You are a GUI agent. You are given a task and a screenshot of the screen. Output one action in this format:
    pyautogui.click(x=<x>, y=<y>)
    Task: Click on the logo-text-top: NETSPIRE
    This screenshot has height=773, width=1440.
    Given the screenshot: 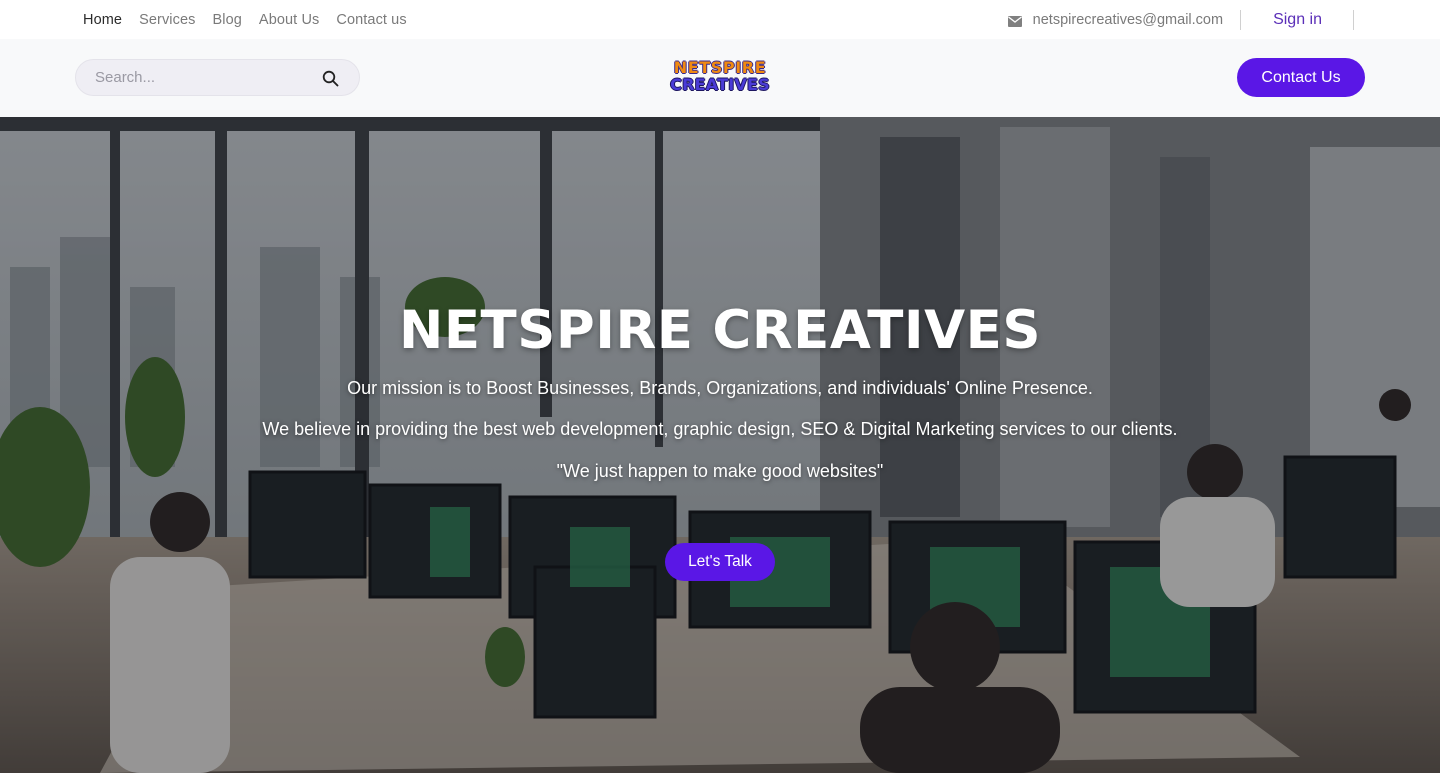 What is the action you would take?
    pyautogui.click(x=720, y=67)
    